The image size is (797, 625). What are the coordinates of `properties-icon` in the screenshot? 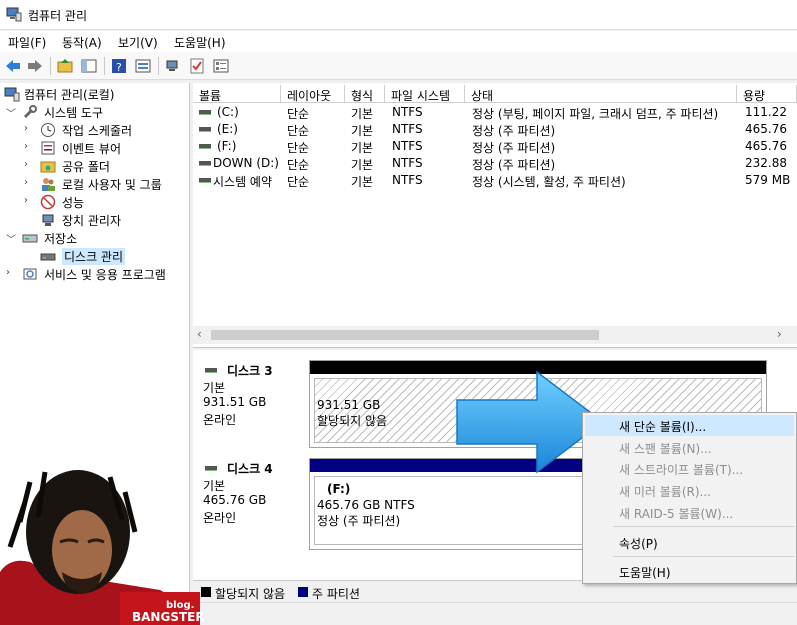 It's located at (143, 66).